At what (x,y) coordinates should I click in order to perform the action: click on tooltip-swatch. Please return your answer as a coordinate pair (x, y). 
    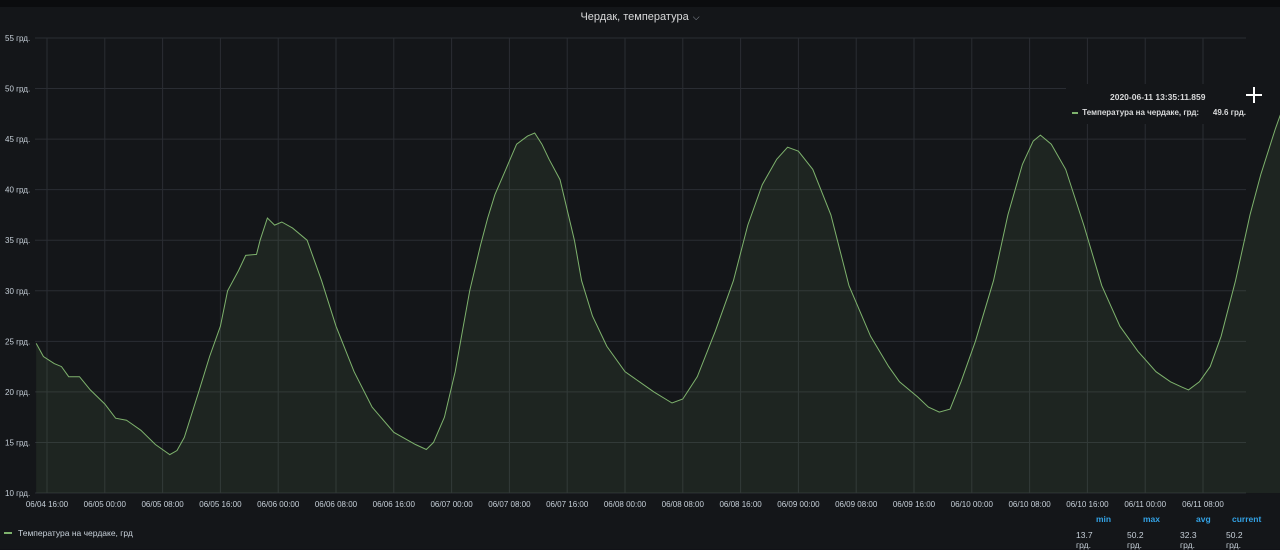
    Looking at the image, I should click on (1075, 113).